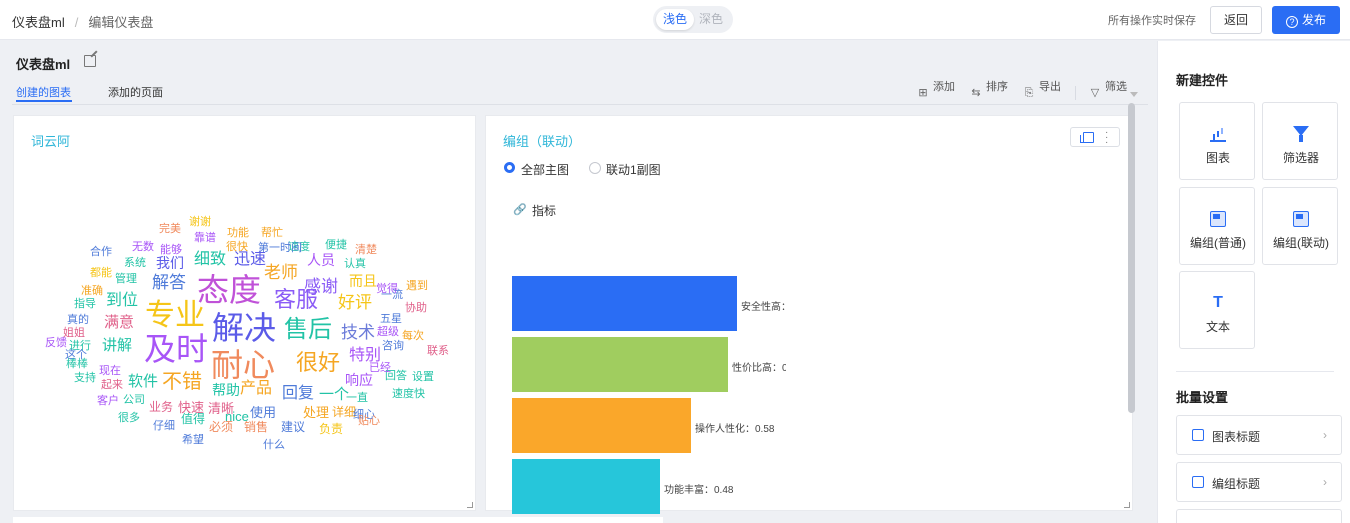 Image resolution: width=1350 pixels, height=523 pixels. I want to click on bar-操作人性化, so click(601, 425).